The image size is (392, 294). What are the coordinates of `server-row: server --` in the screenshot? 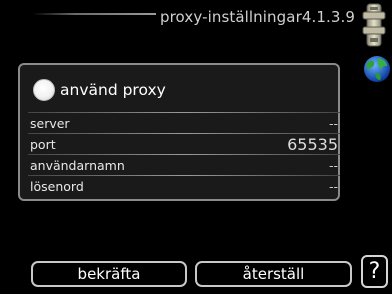 It's located at (184, 123).